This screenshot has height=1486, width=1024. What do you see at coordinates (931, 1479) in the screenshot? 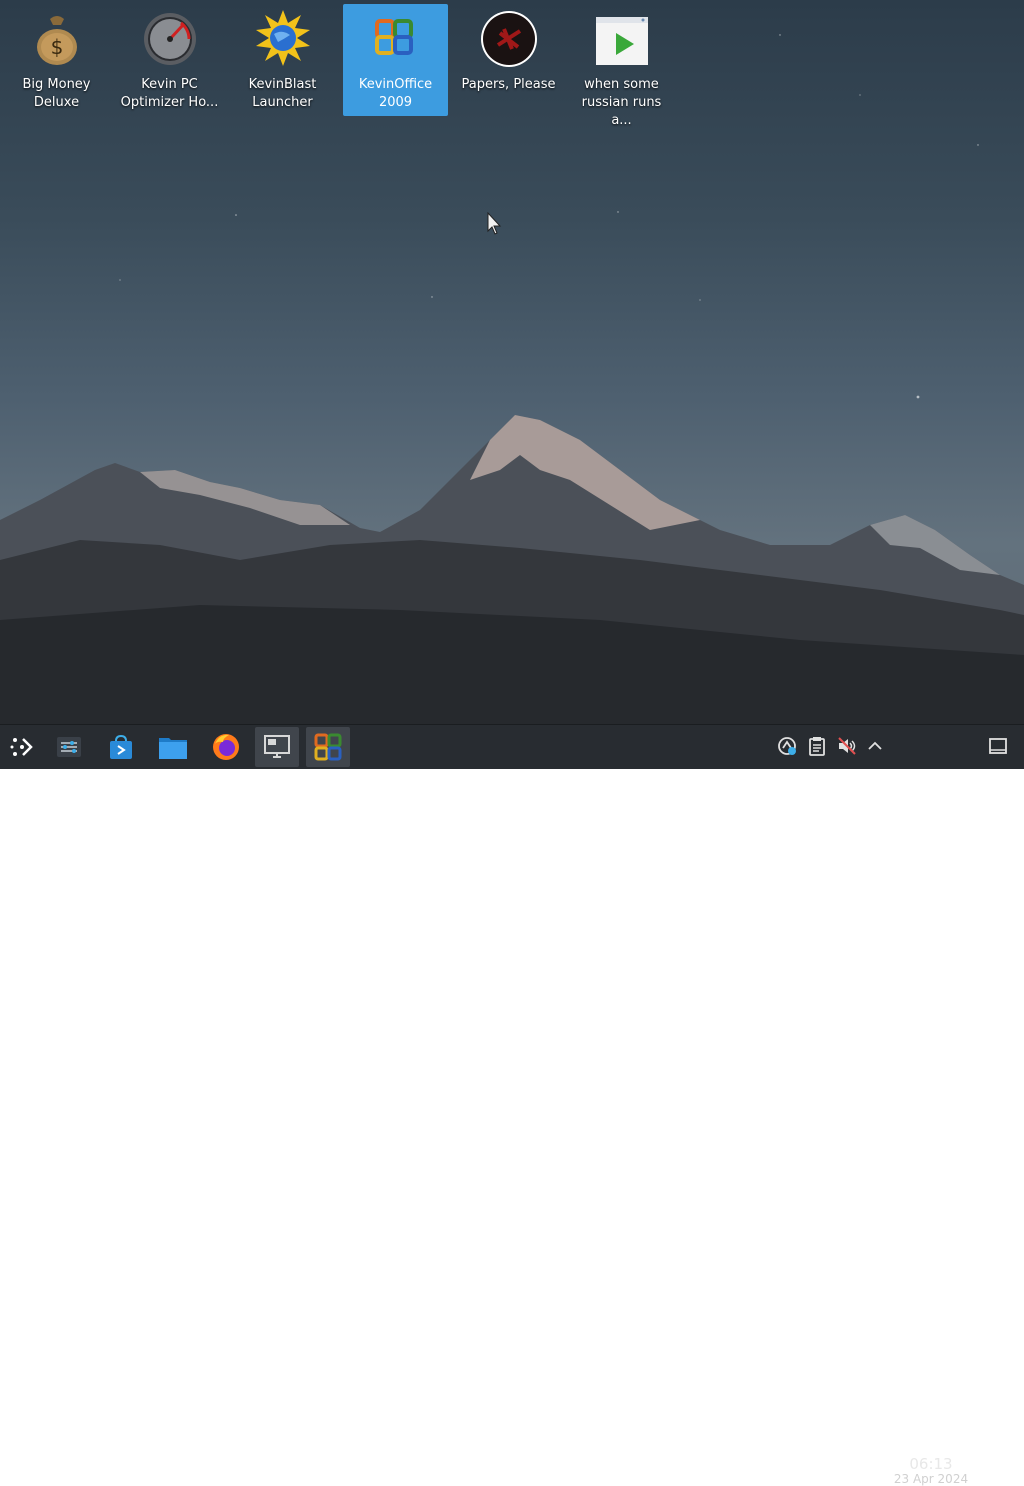
I see `clock-date: 23 Apr 2024` at bounding box center [931, 1479].